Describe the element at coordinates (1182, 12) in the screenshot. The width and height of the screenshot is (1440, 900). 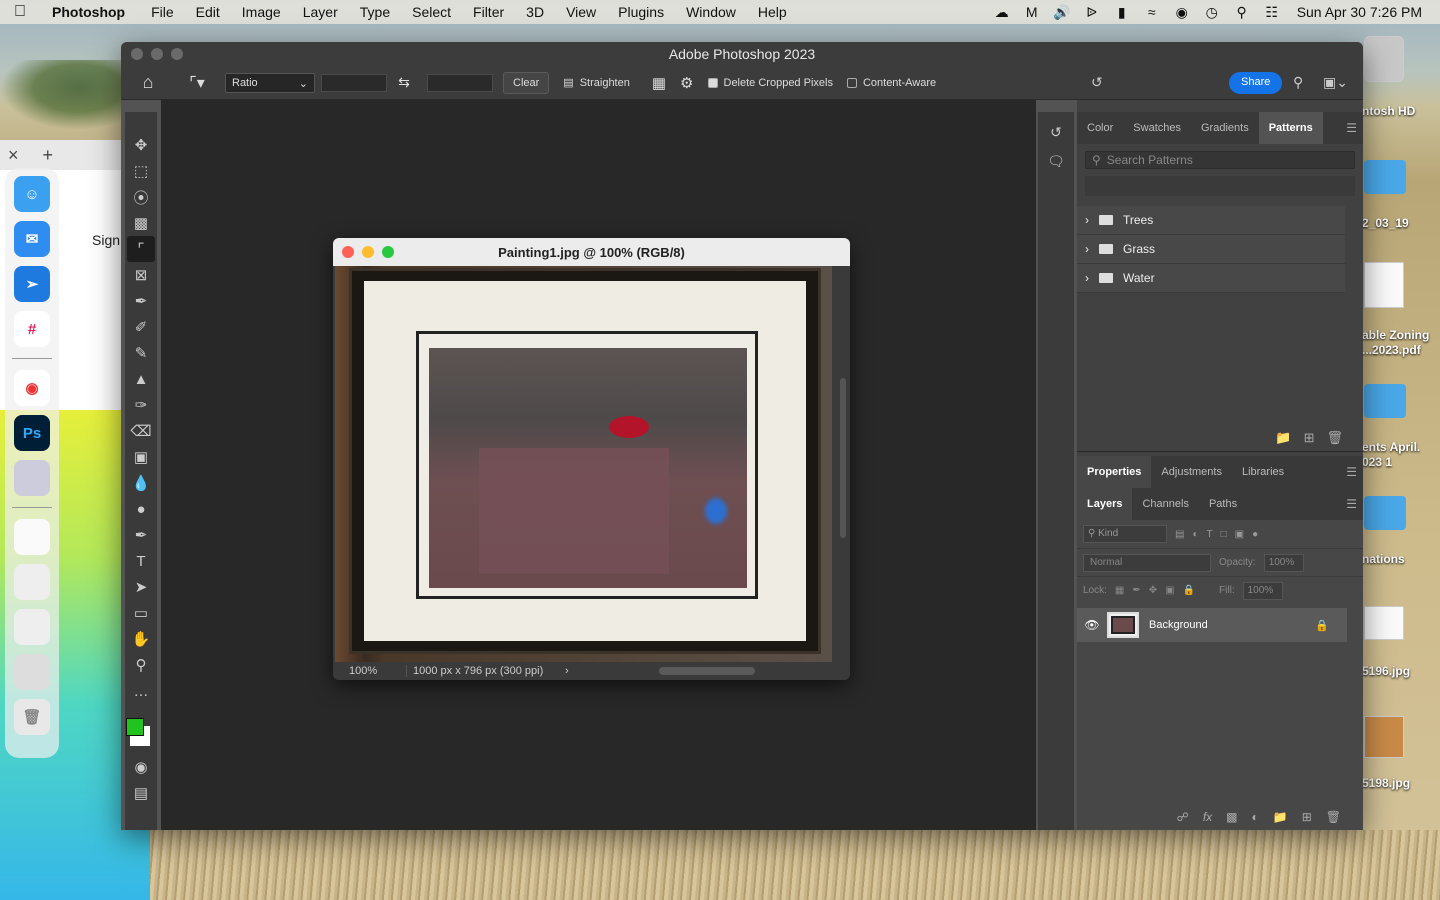
I see `user-icon: ◉` at that location.